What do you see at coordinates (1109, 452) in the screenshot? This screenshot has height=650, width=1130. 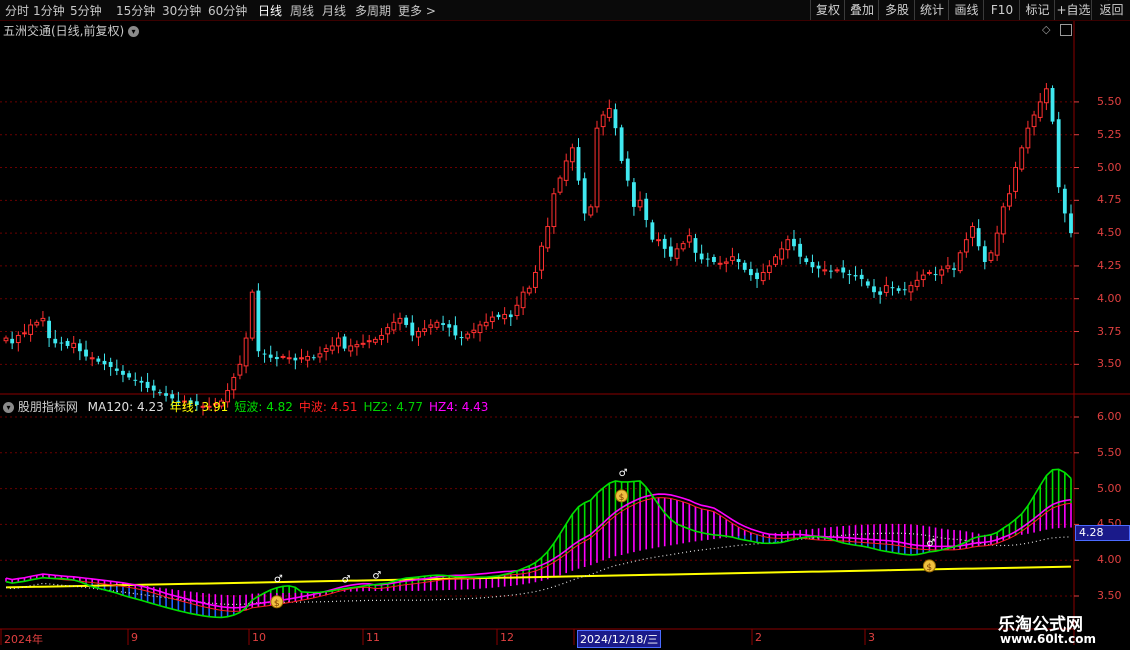 I see `indicator-y-tick-label: 5.50` at bounding box center [1109, 452].